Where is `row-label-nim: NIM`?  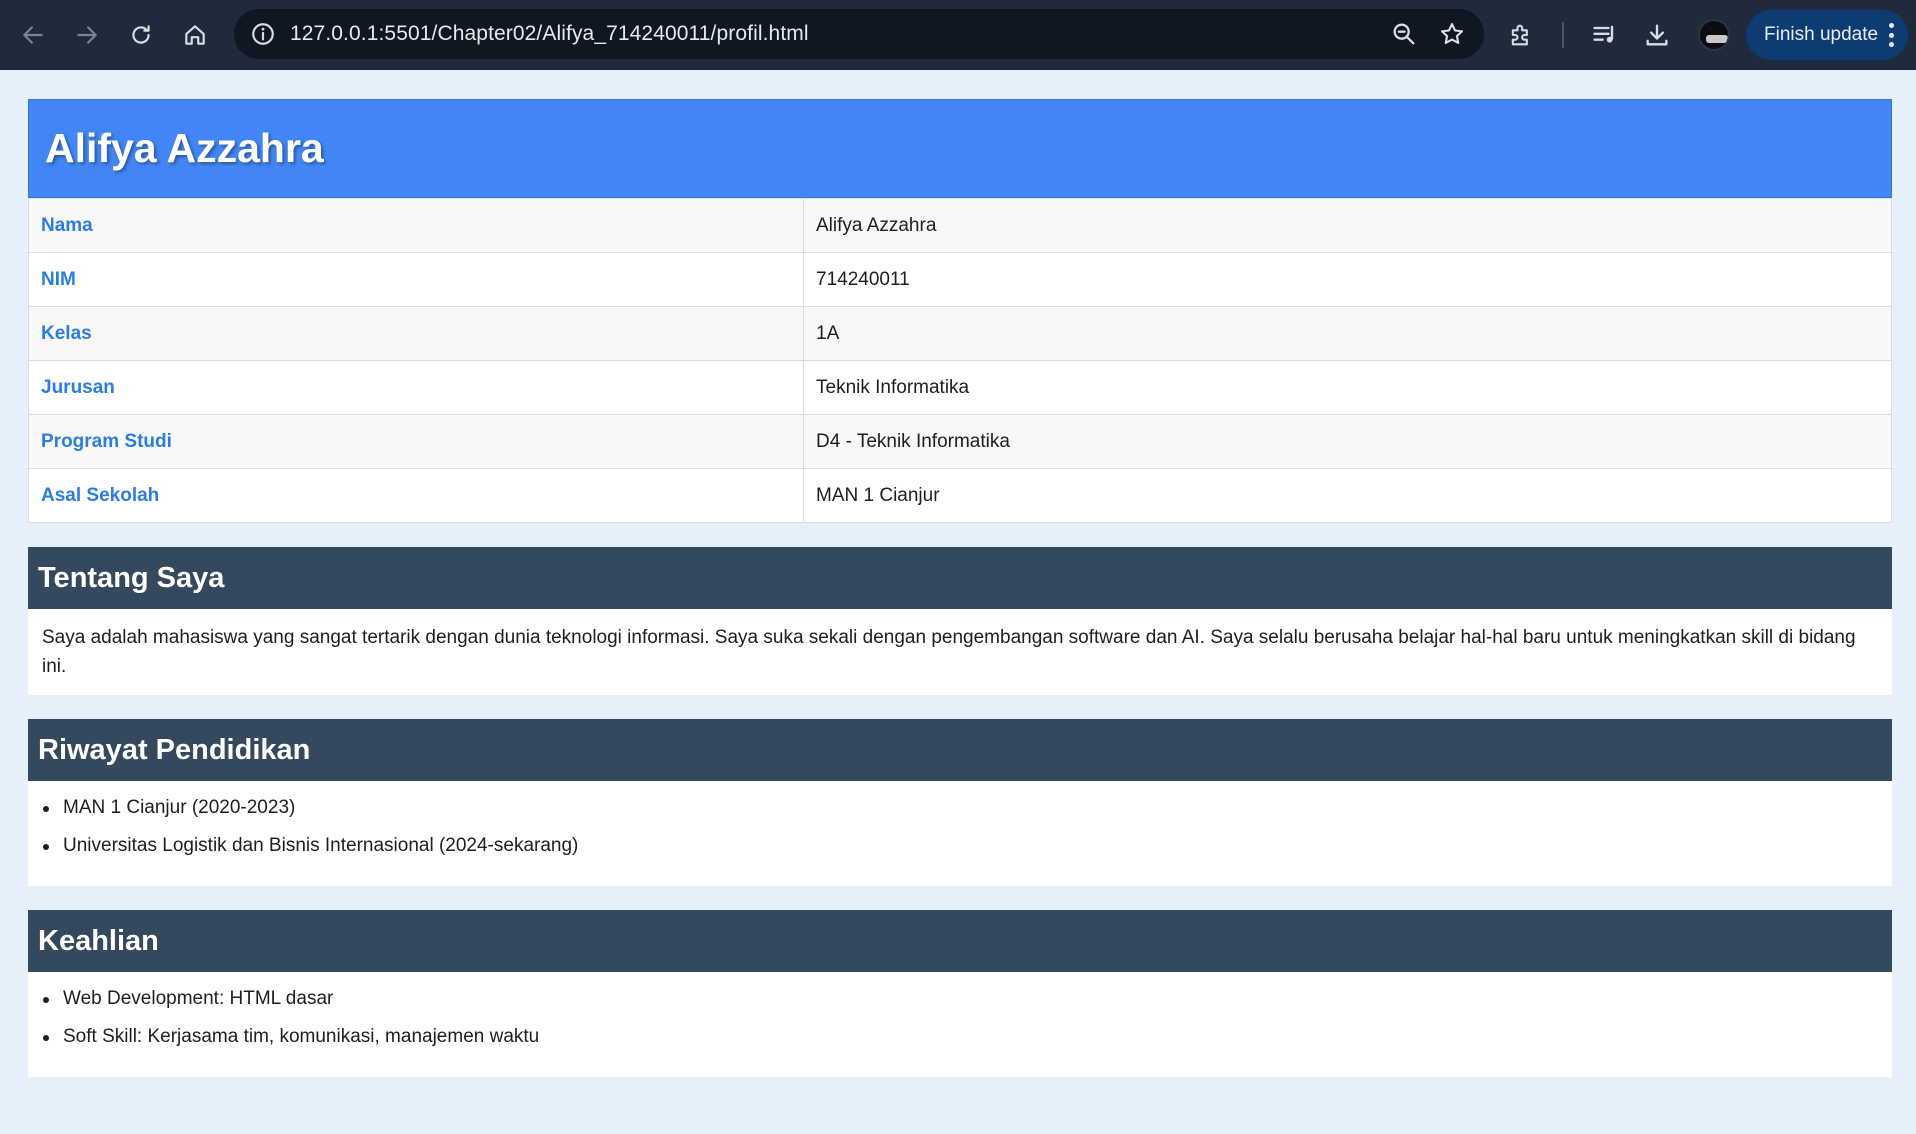
row-label-nim: NIM is located at coordinates (416, 279).